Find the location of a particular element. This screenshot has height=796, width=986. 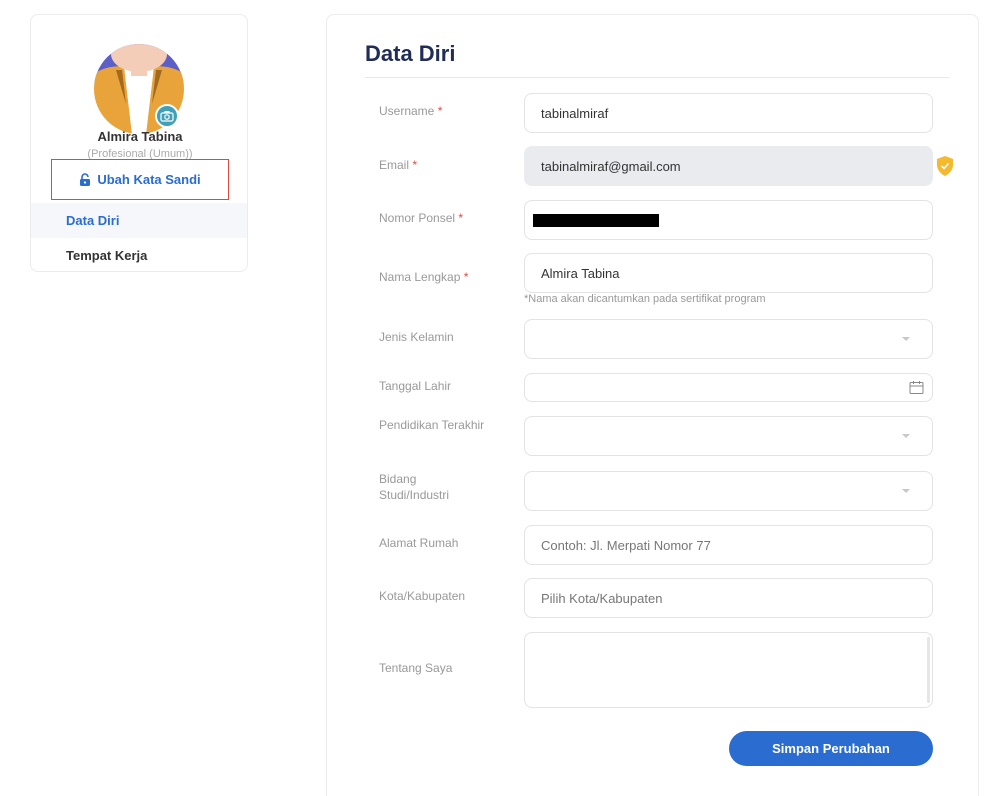

email-input: tabinalmiraf@gmail.com is located at coordinates (728, 166).